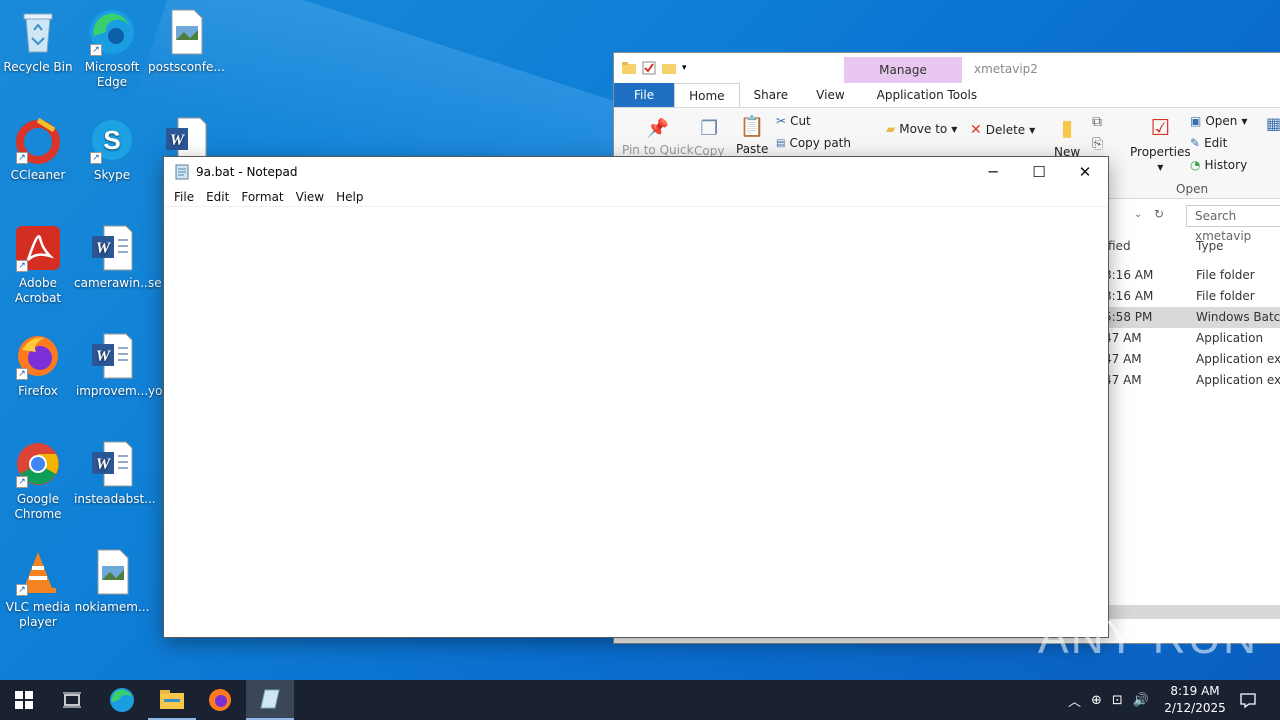  What do you see at coordinates (993, 172) in the screenshot?
I see `minimize-button: ─` at bounding box center [993, 172].